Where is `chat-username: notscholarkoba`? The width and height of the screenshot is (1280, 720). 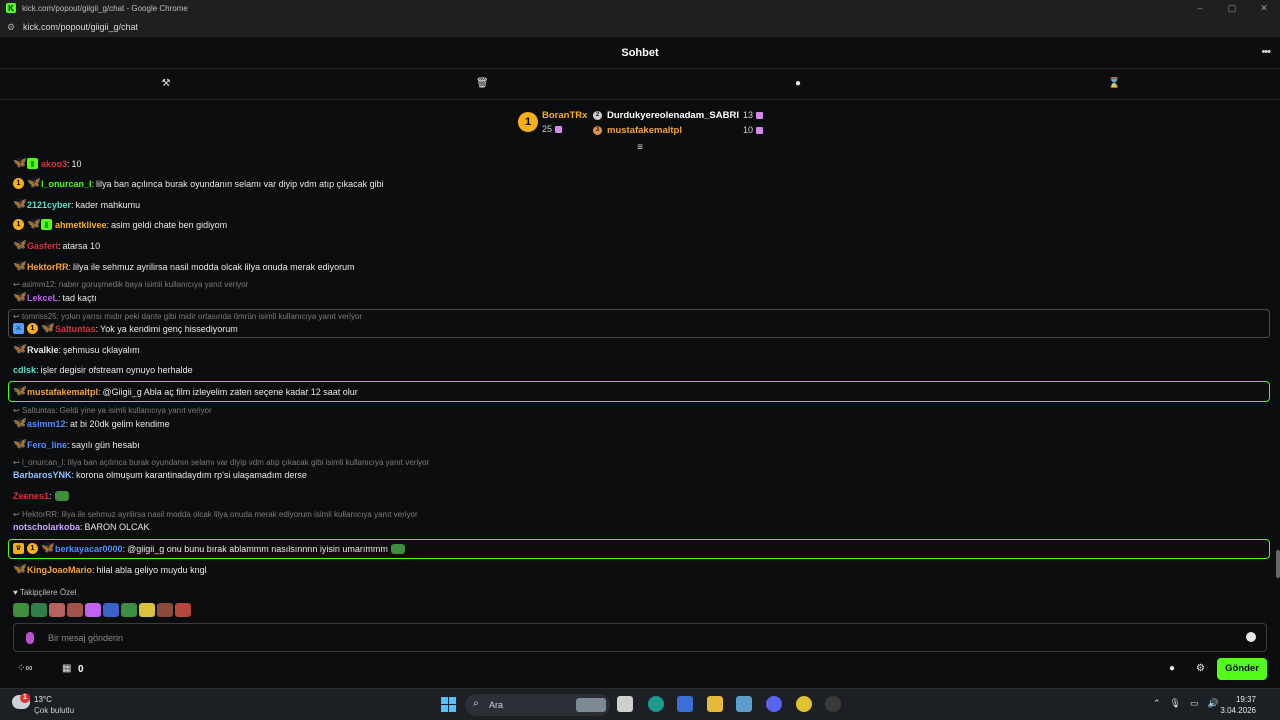
chat-username: notscholarkoba is located at coordinates (46, 527).